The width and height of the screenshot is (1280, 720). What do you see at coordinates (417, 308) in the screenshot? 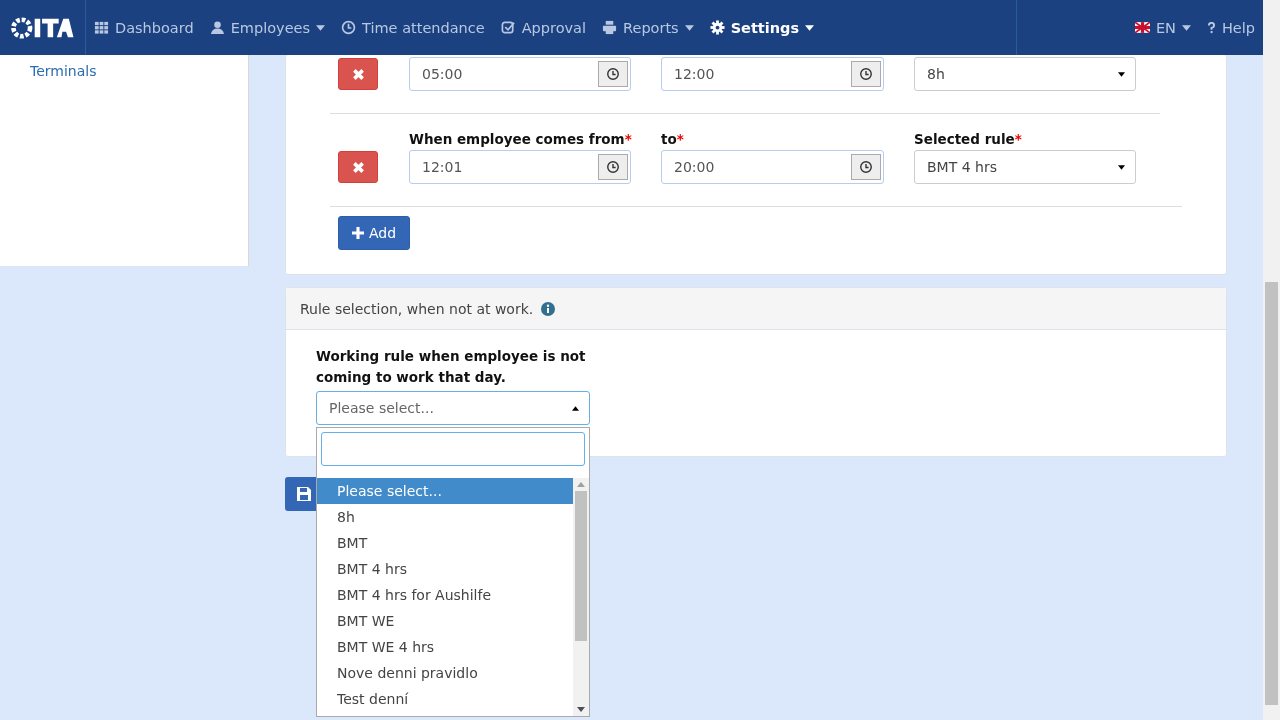
I see `panel-title: Rule selection, when not at work.` at bounding box center [417, 308].